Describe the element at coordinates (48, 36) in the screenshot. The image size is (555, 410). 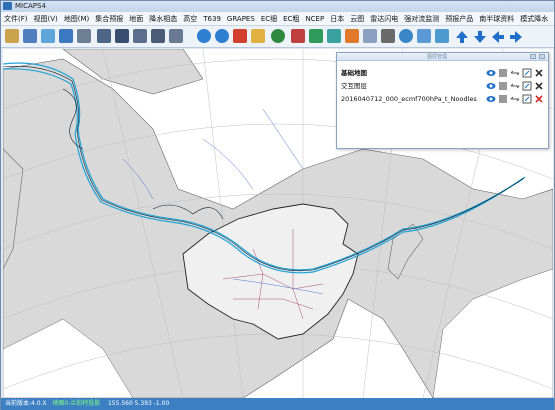
I see `layers-icon` at that location.